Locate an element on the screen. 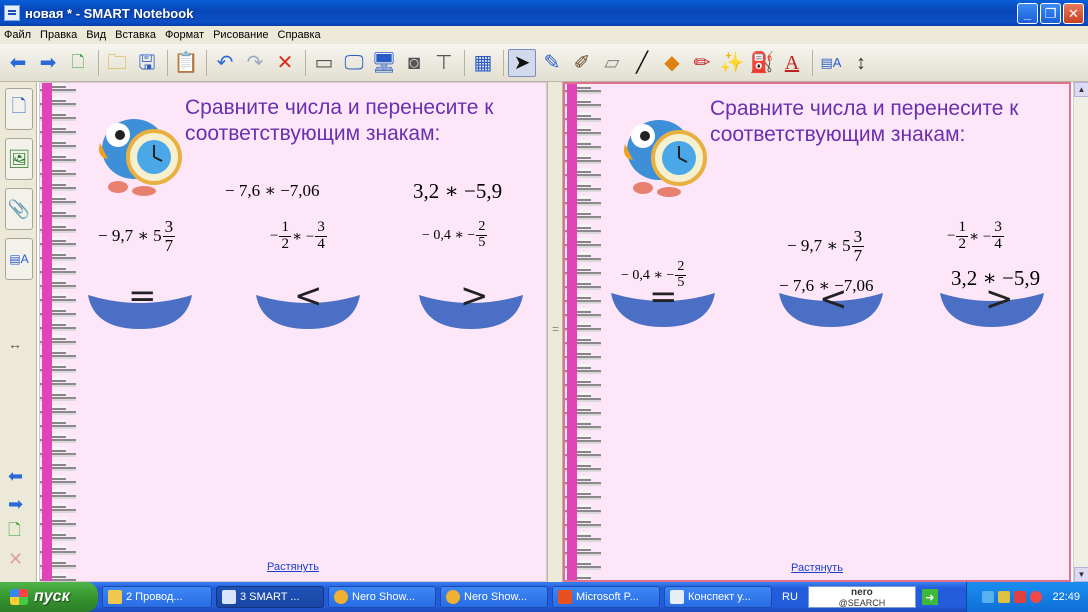 The height and width of the screenshot is (612, 1088). tray-alert-icon is located at coordinates (1020, 597).